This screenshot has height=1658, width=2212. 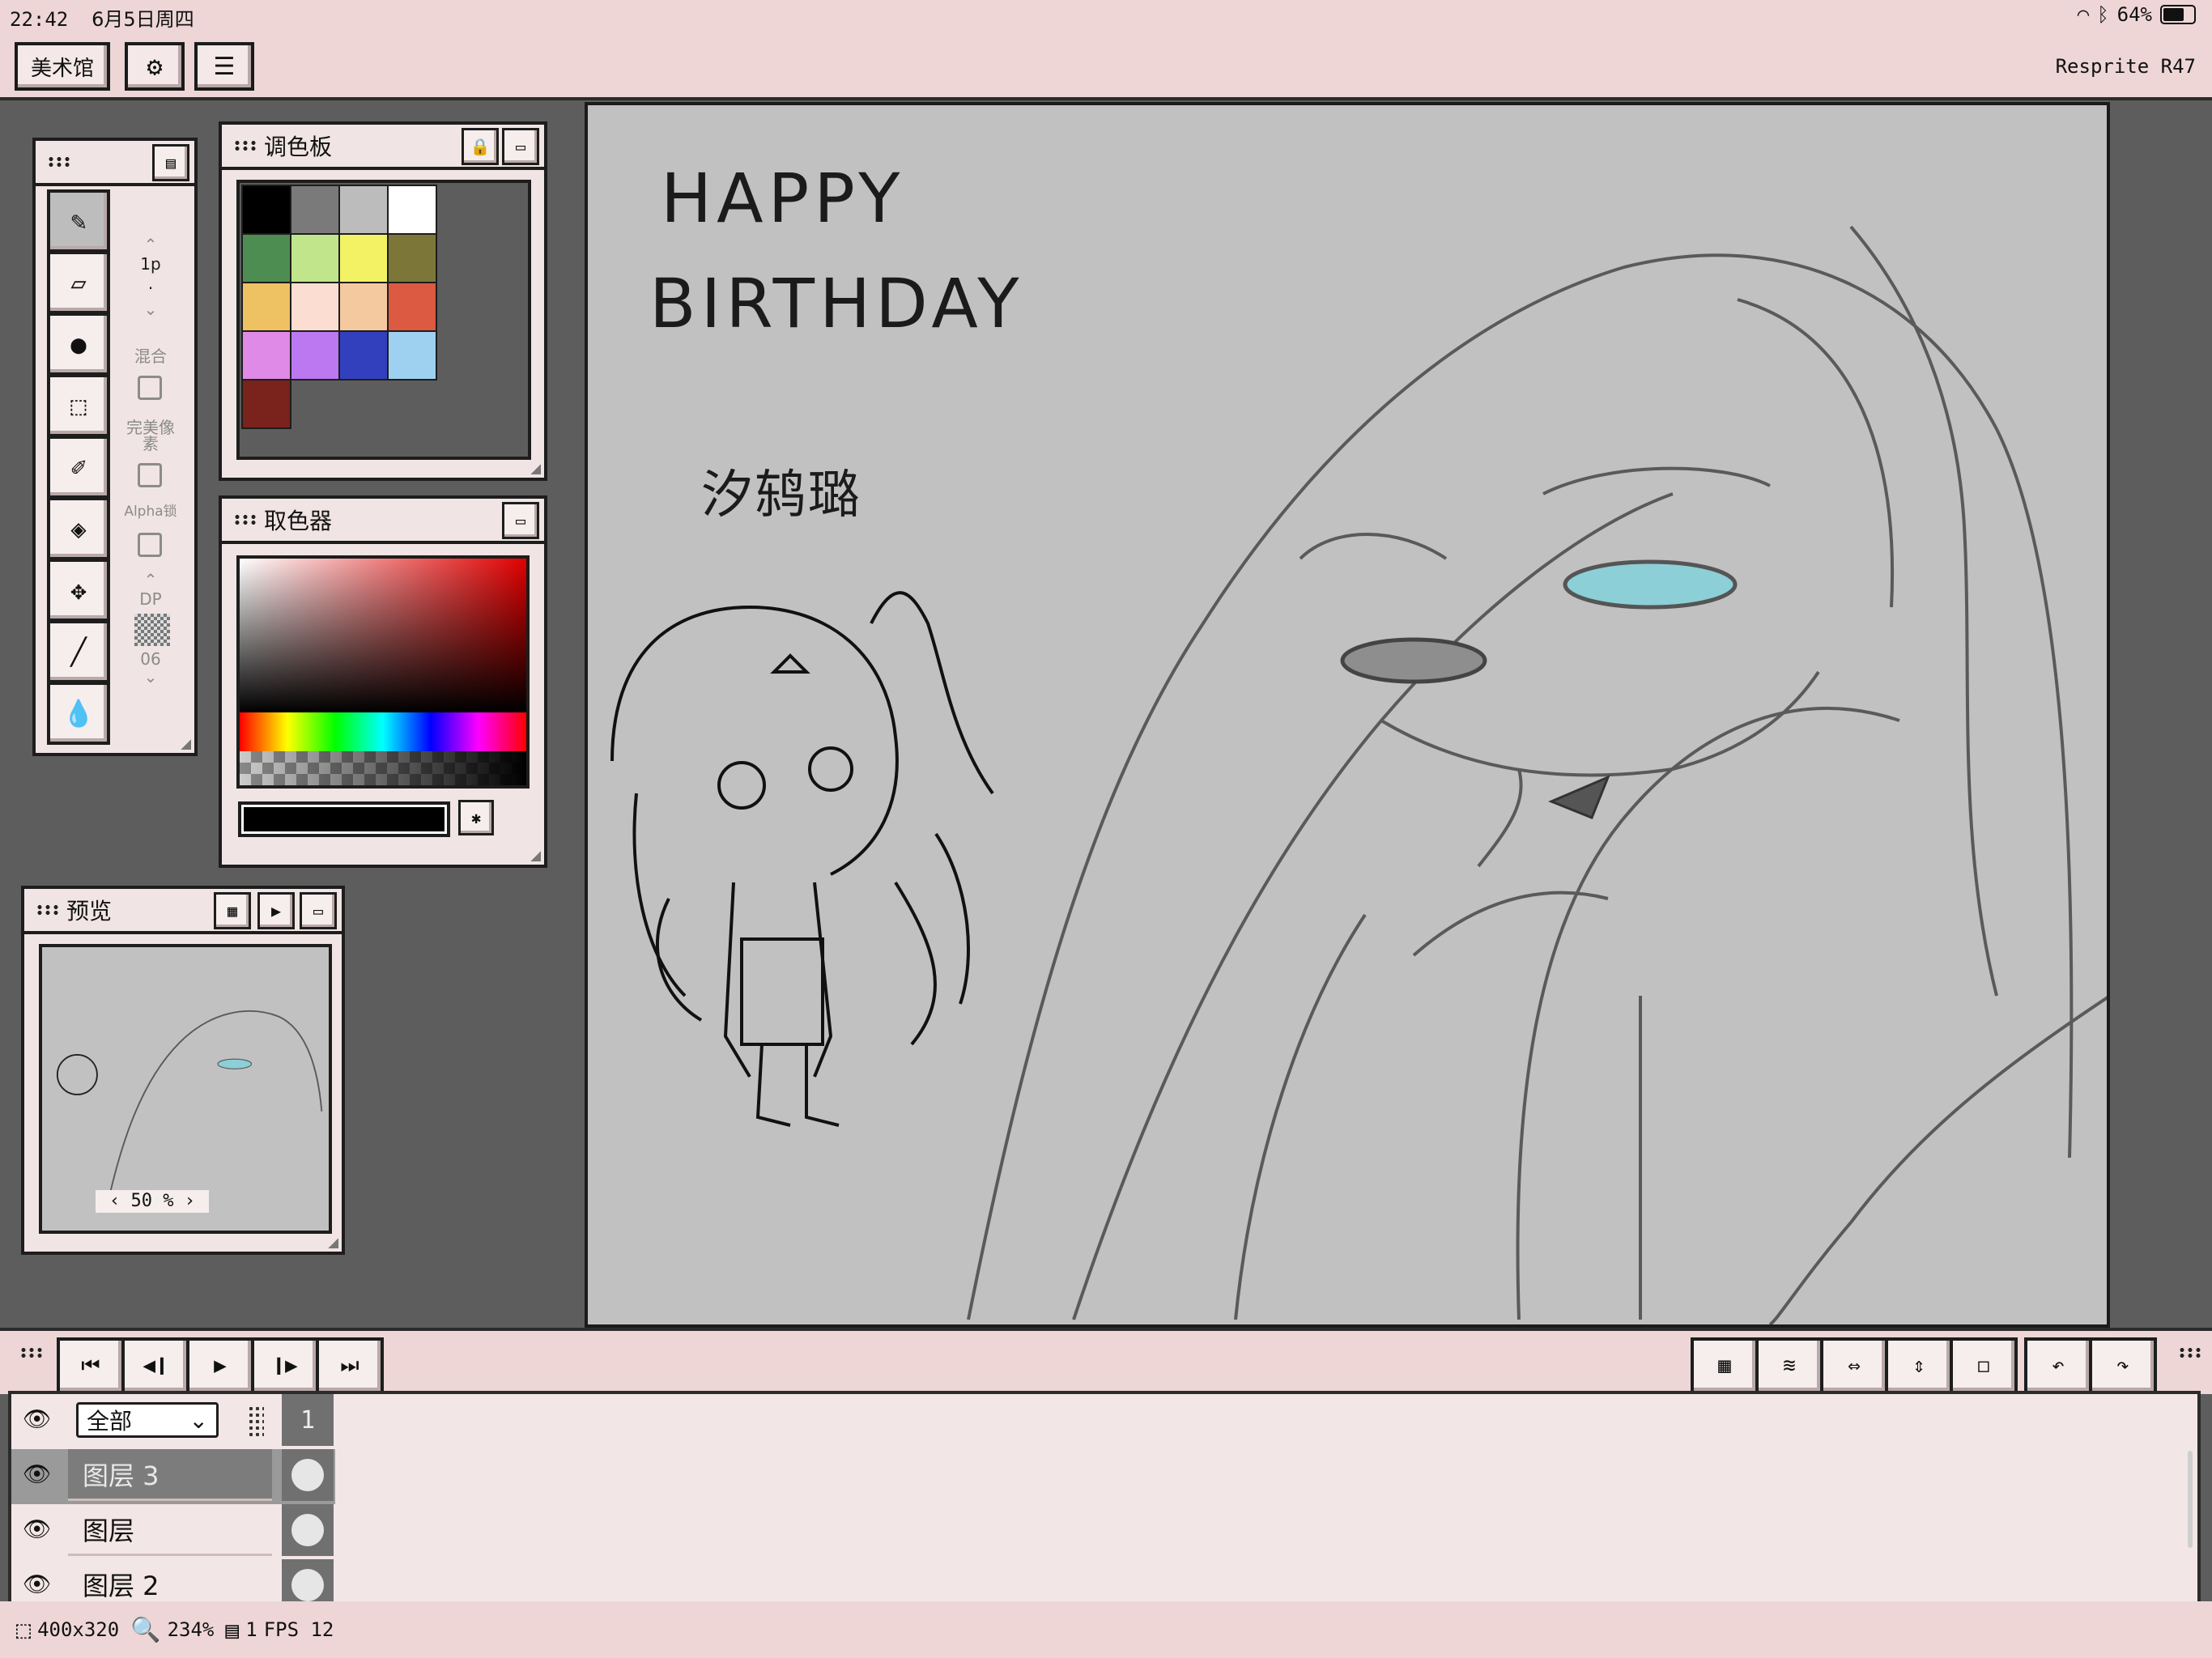 What do you see at coordinates (150, 388) in the screenshot?
I see `blend-checkbox` at bounding box center [150, 388].